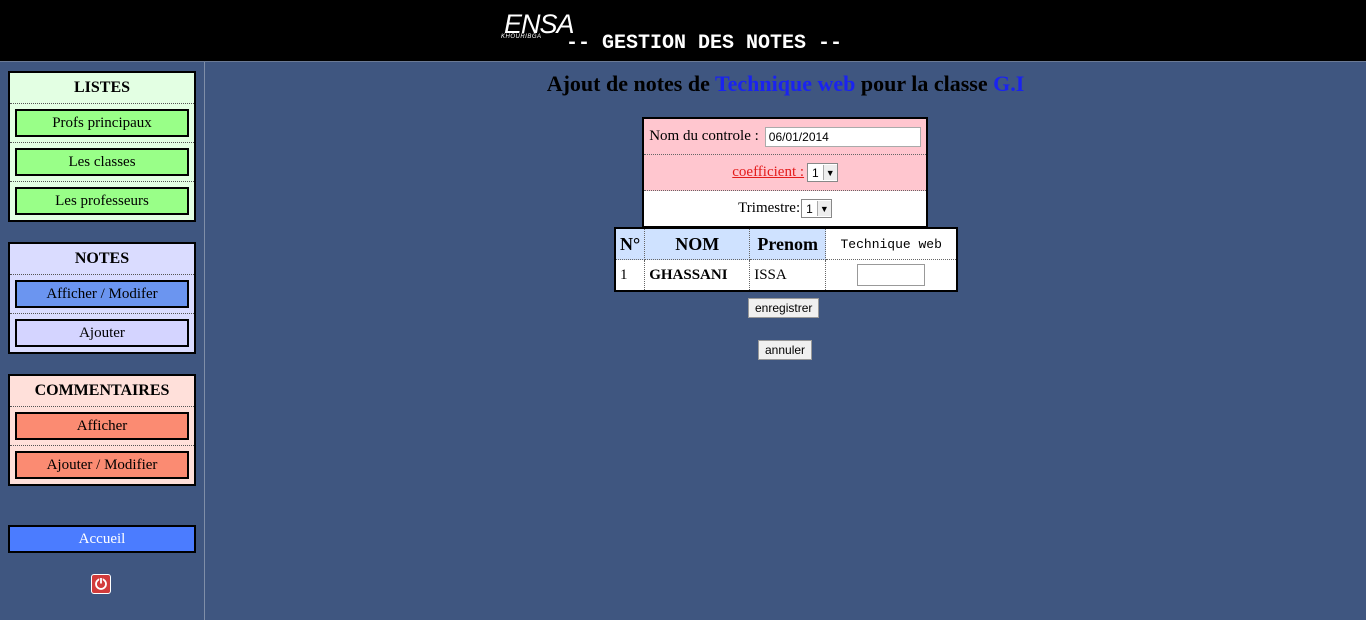 This screenshot has width=1366, height=620. I want to click on table-row: 1 GHASSANI ISSA, so click(786, 275).